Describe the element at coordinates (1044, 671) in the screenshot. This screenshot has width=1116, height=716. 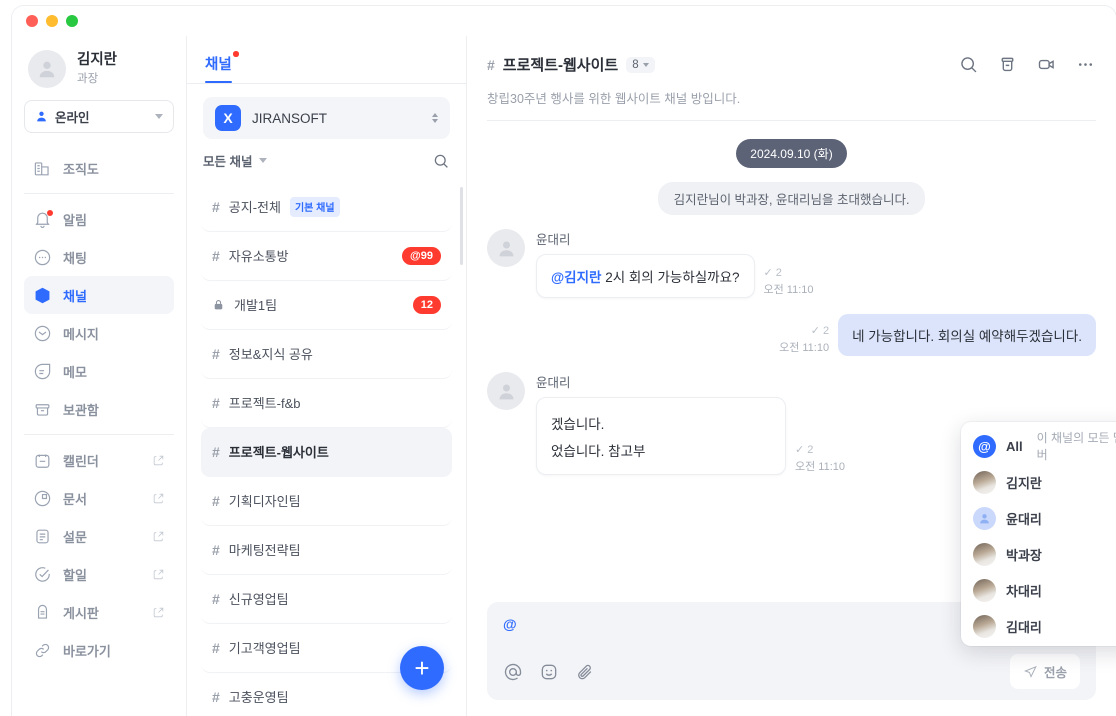
I see `send-button: 전송` at that location.